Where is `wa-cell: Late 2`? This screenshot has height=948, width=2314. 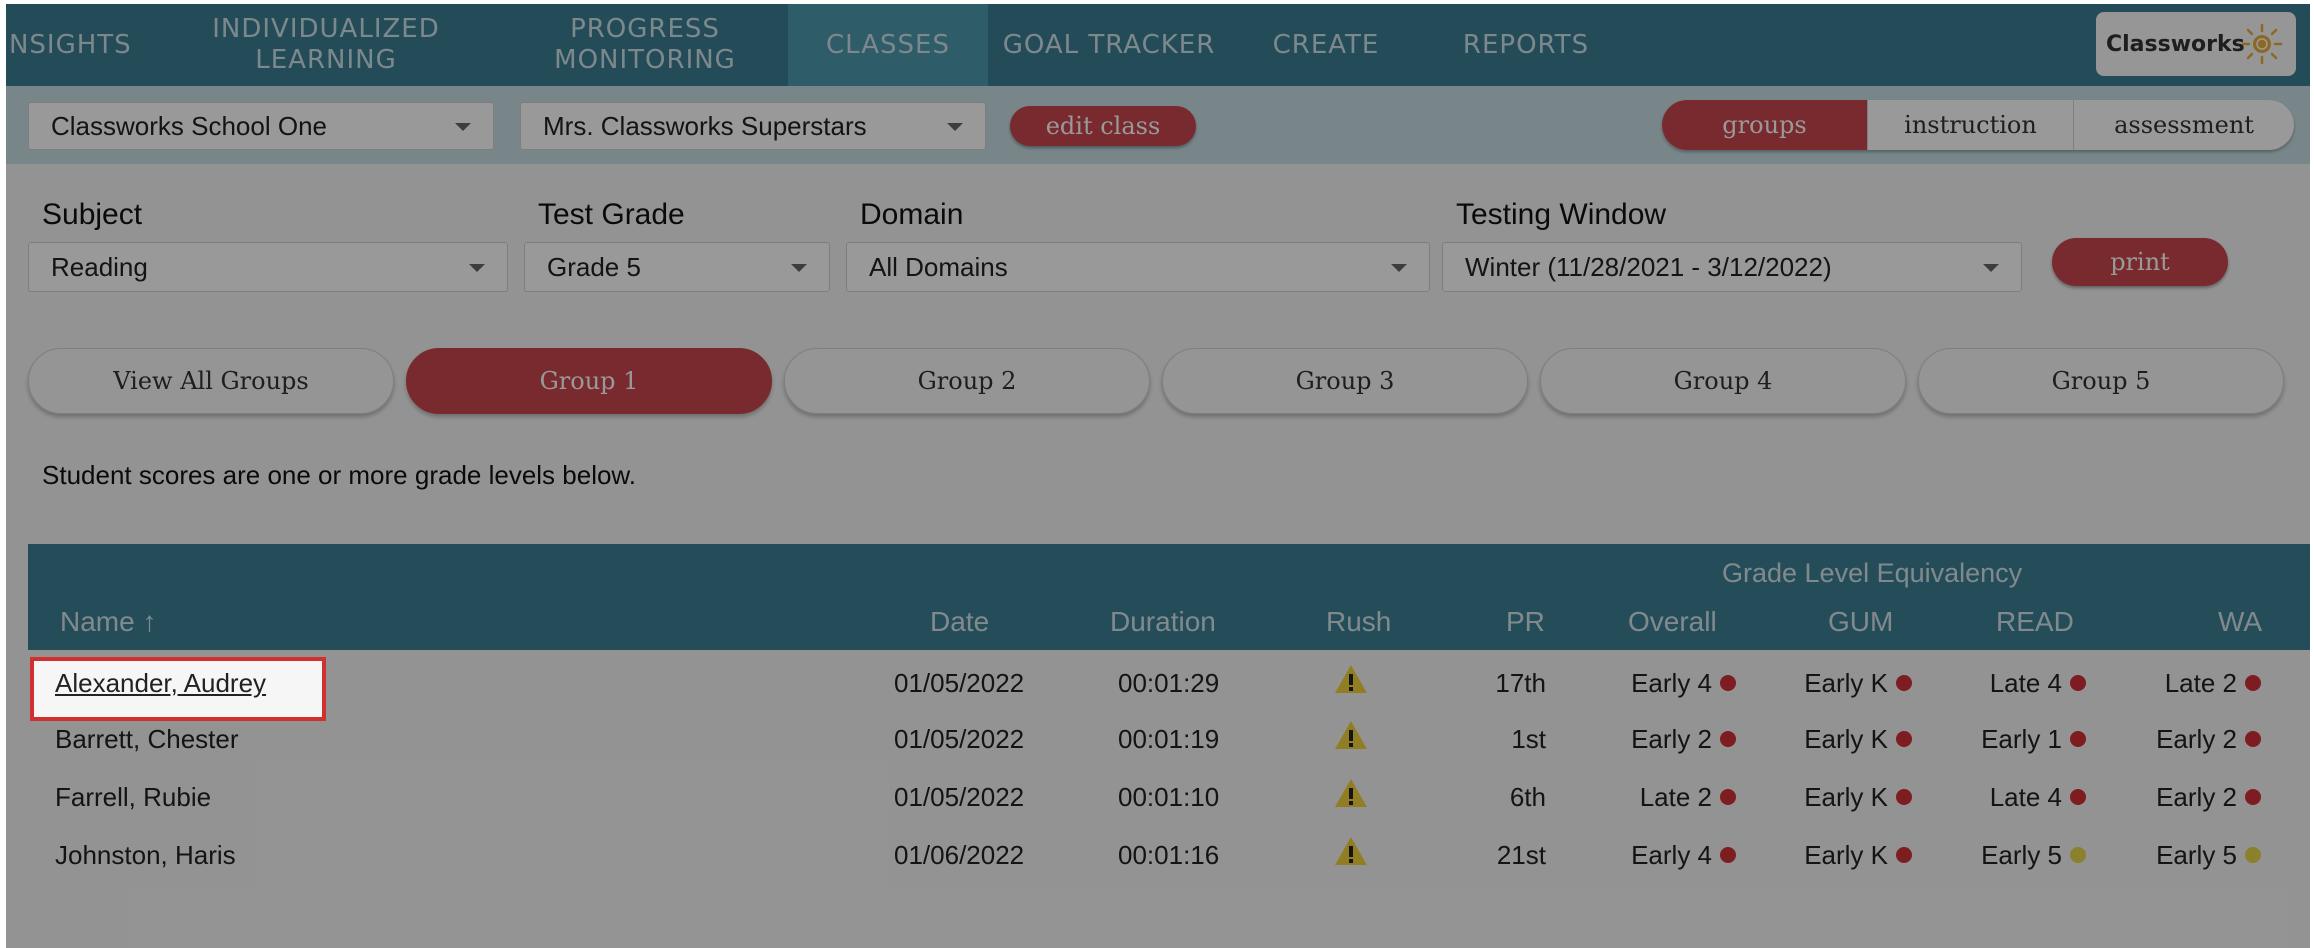 wa-cell: Late 2 is located at coordinates (2213, 683).